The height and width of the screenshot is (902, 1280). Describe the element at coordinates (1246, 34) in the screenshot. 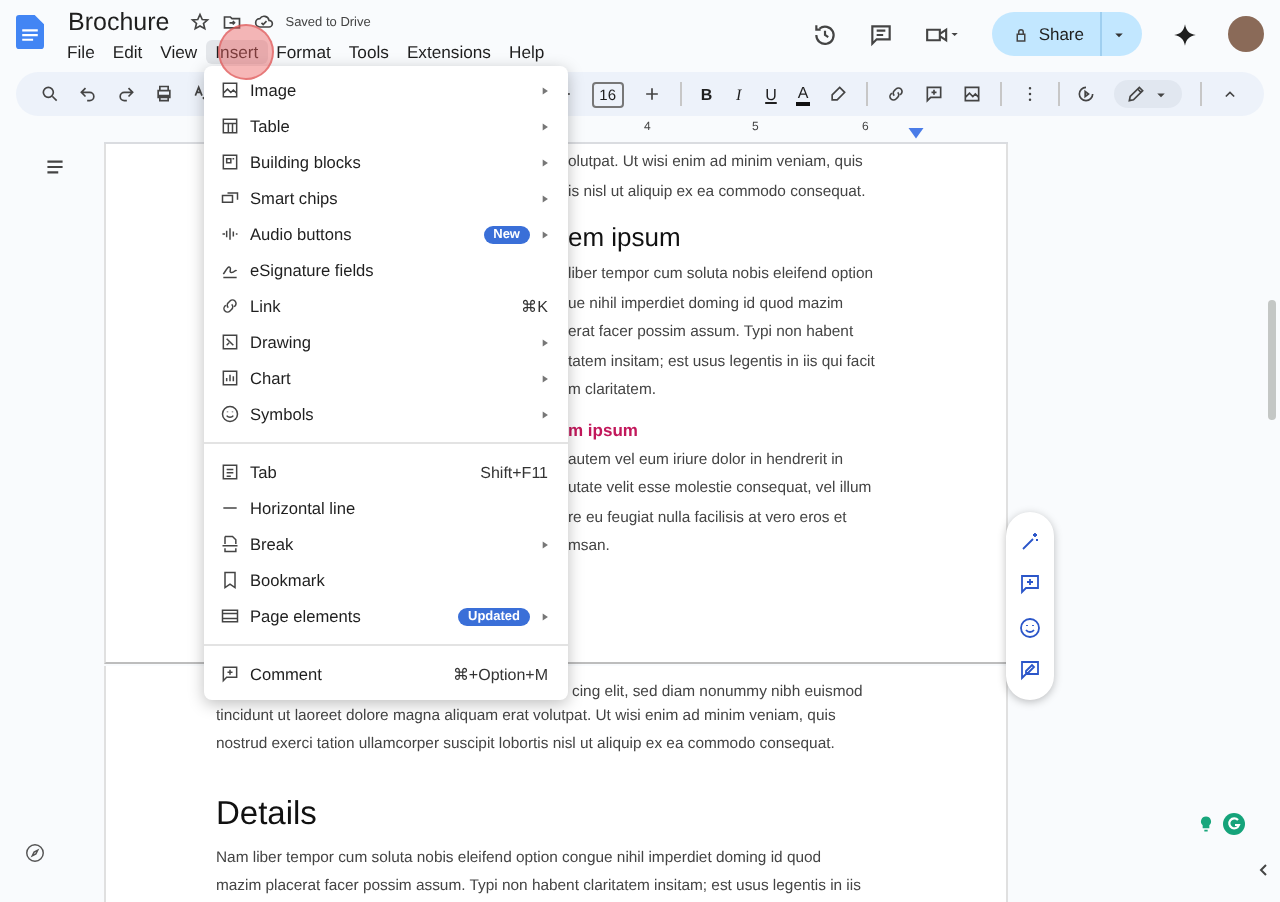

I see `avatar` at that location.